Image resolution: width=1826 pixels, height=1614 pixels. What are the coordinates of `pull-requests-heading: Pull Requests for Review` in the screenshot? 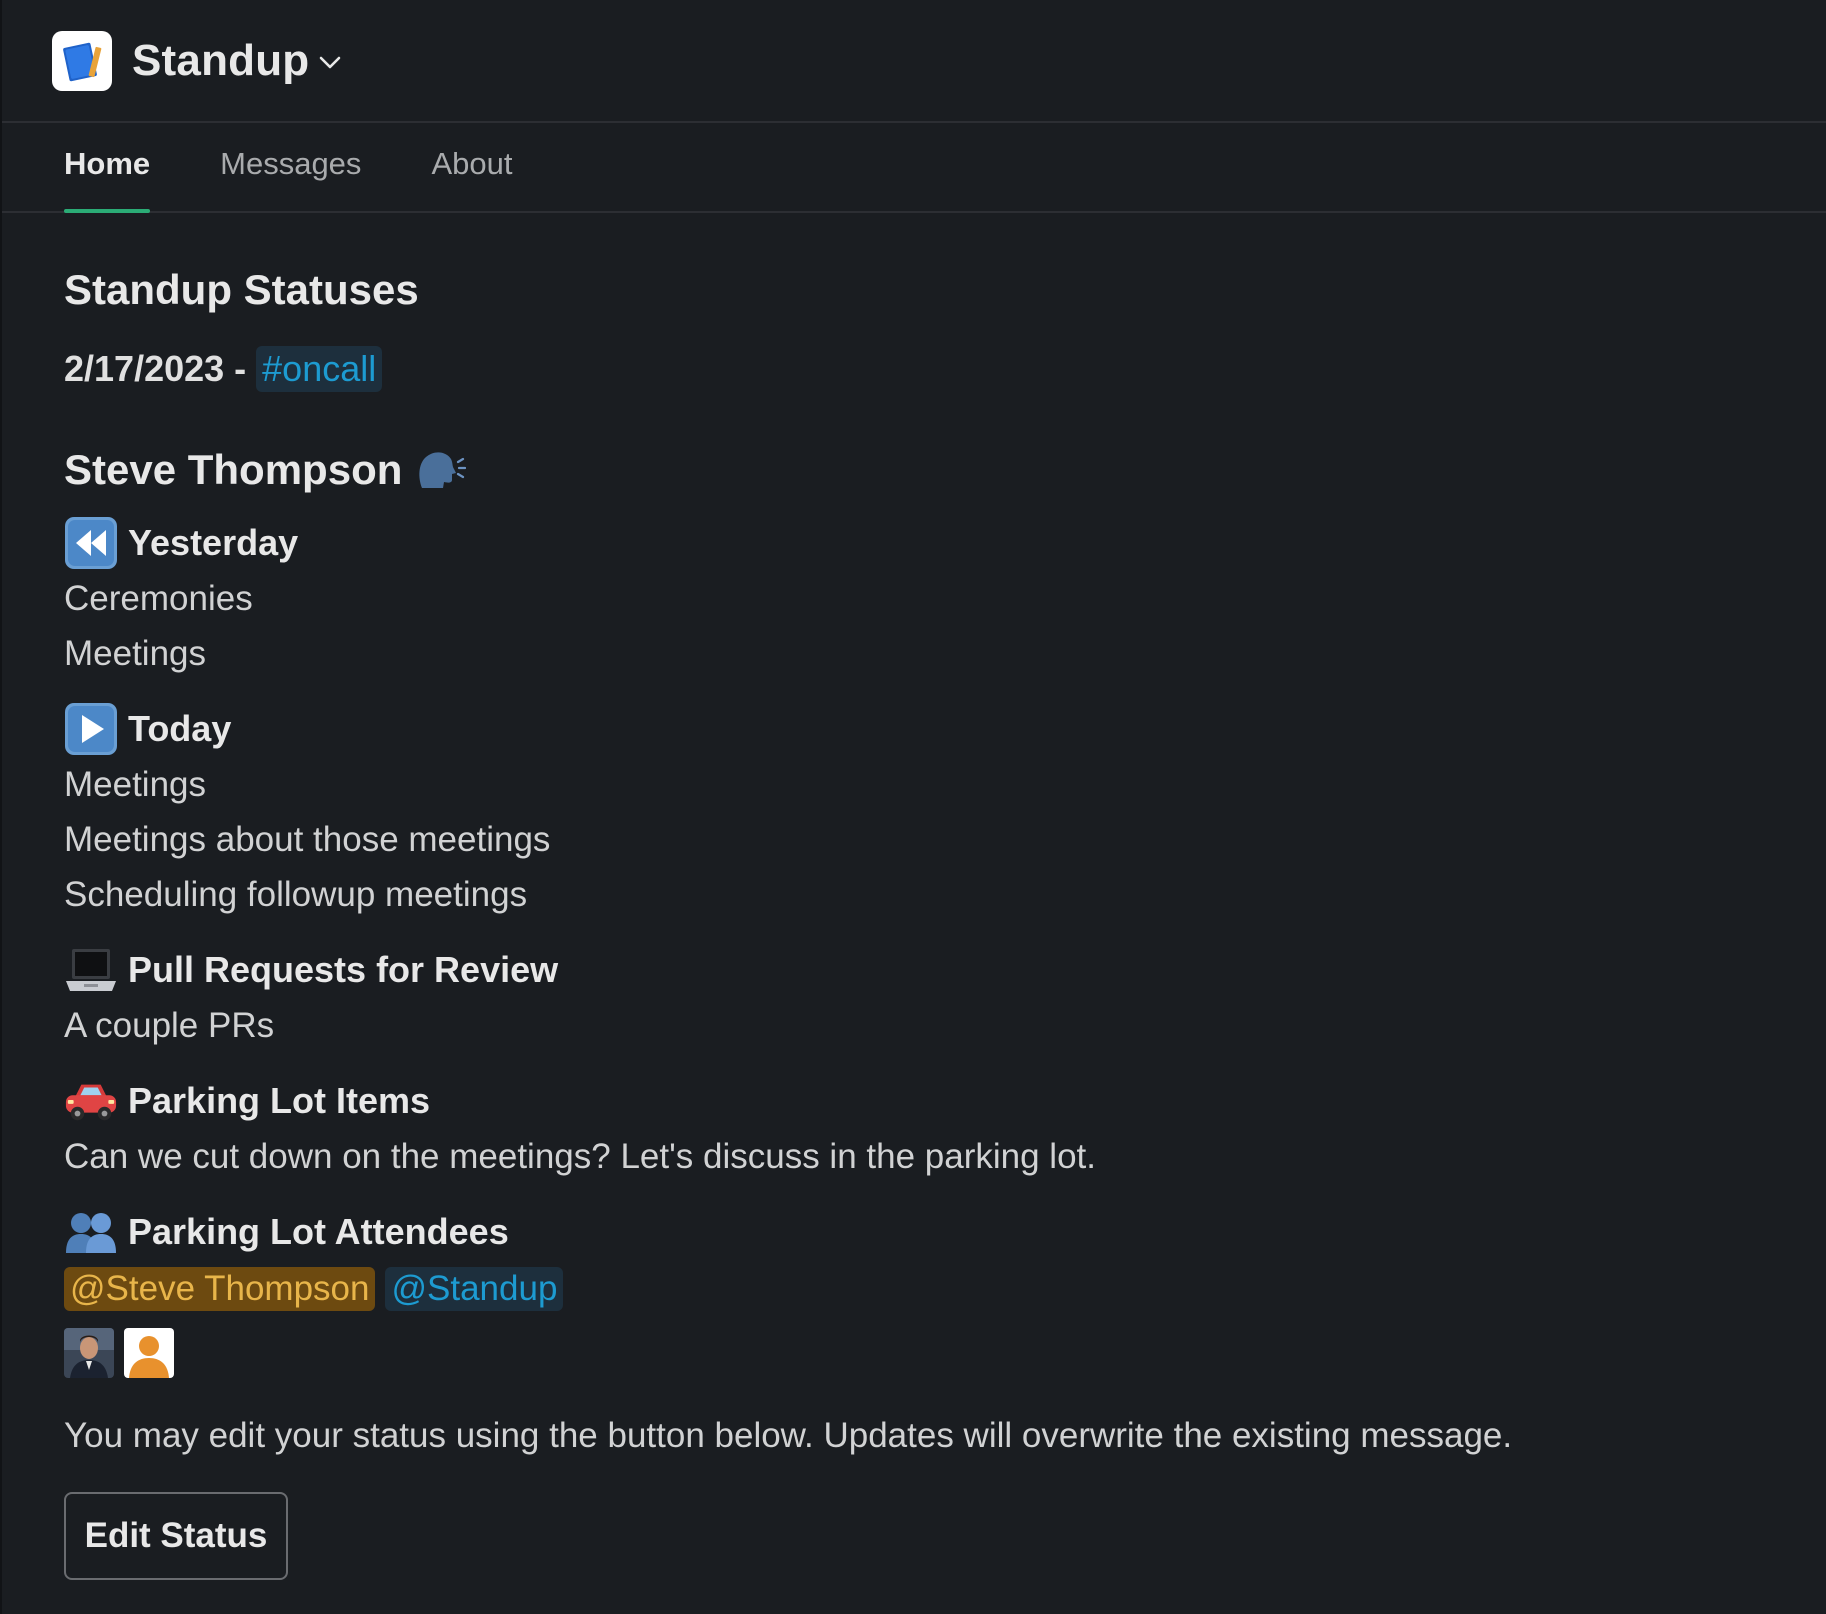 It's located at (914, 970).